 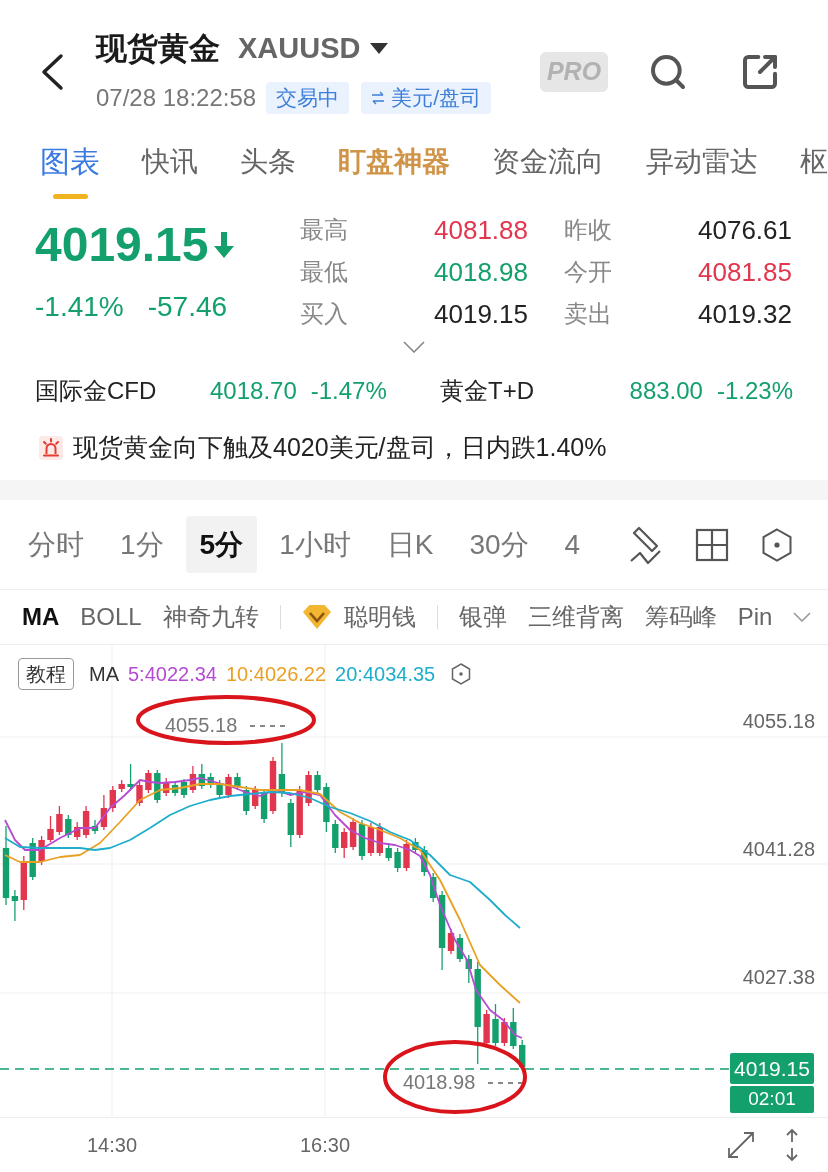 What do you see at coordinates (482, 617) in the screenshot?
I see `indicator-tab: 银弹` at bounding box center [482, 617].